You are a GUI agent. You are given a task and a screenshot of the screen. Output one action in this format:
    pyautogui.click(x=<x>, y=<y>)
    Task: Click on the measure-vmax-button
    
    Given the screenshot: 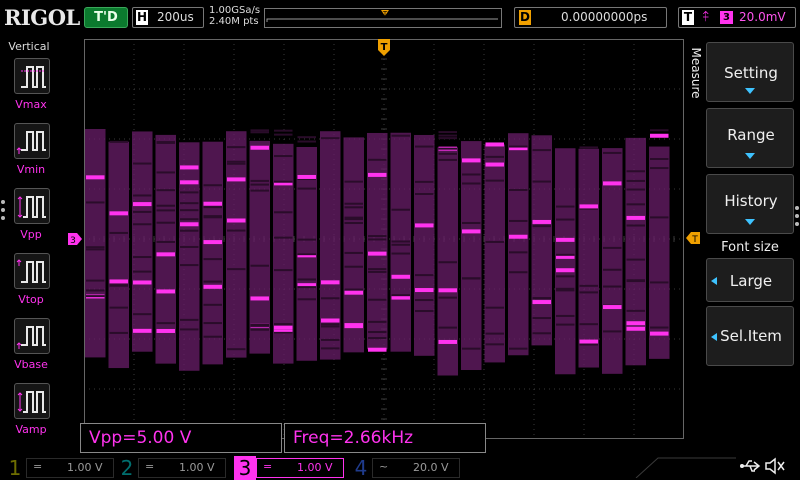 What is the action you would take?
    pyautogui.click(x=32, y=76)
    